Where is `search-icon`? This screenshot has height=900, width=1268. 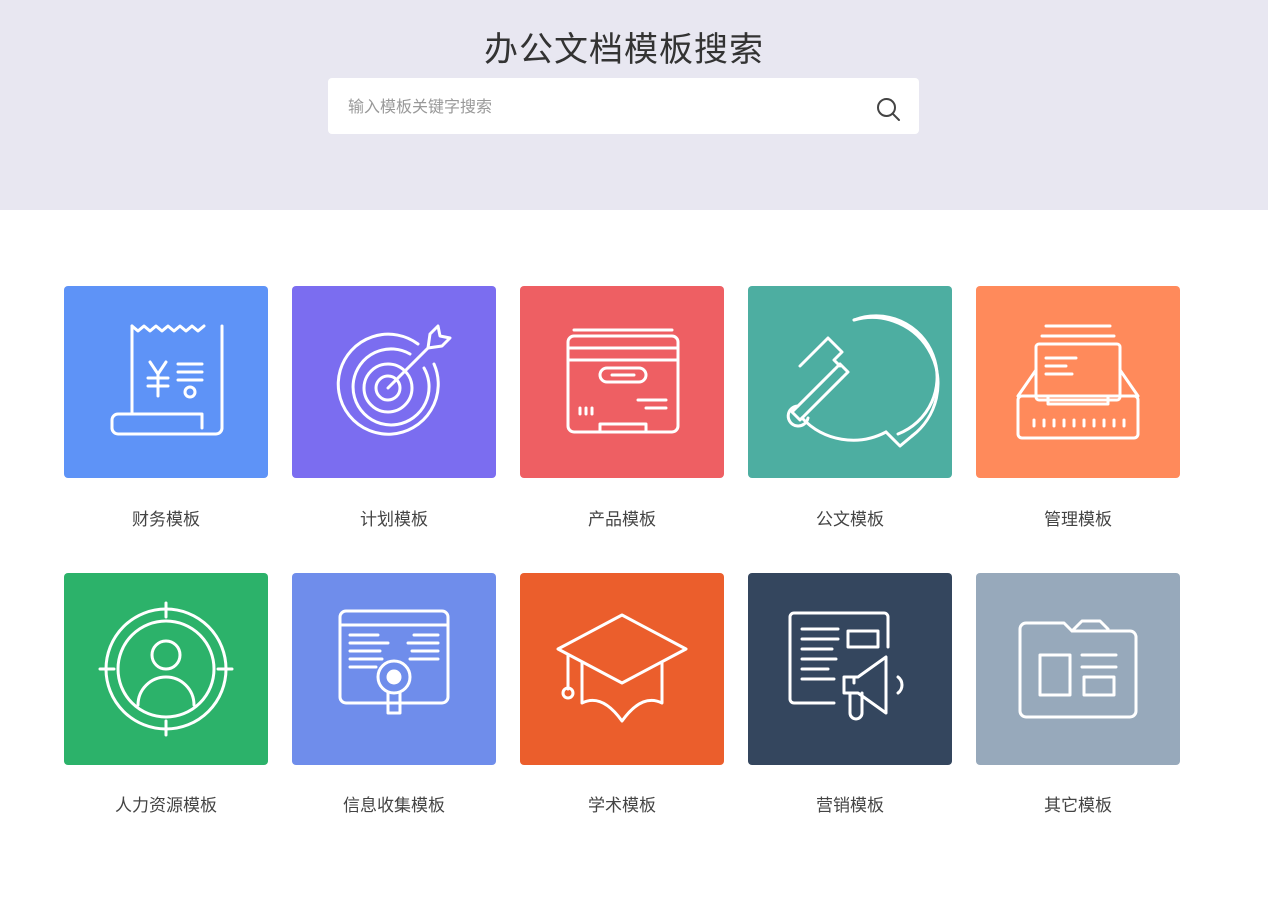 search-icon is located at coordinates (888, 109).